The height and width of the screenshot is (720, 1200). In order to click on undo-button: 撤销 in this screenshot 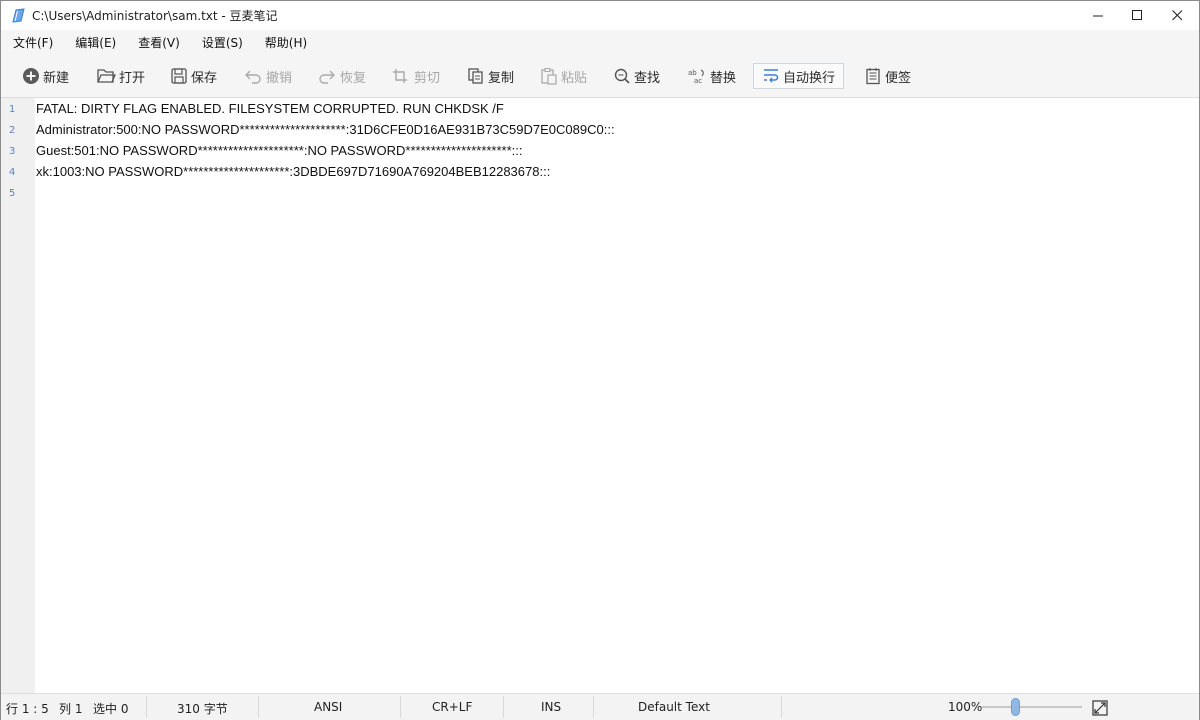, I will do `click(267, 76)`.